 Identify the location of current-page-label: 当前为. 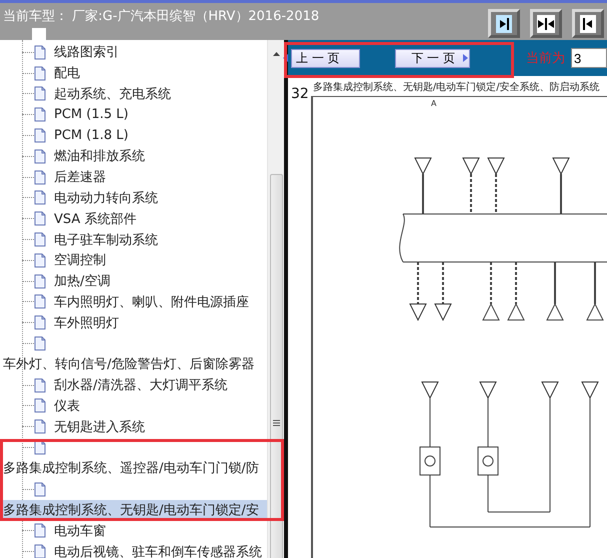
(545, 58).